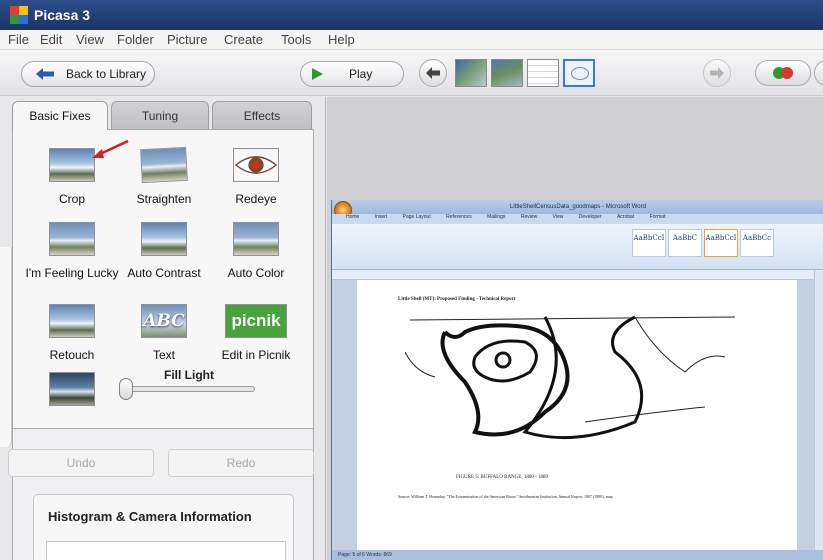  I want to click on auto-contrast-button: Auto Contrast, so click(164, 251).